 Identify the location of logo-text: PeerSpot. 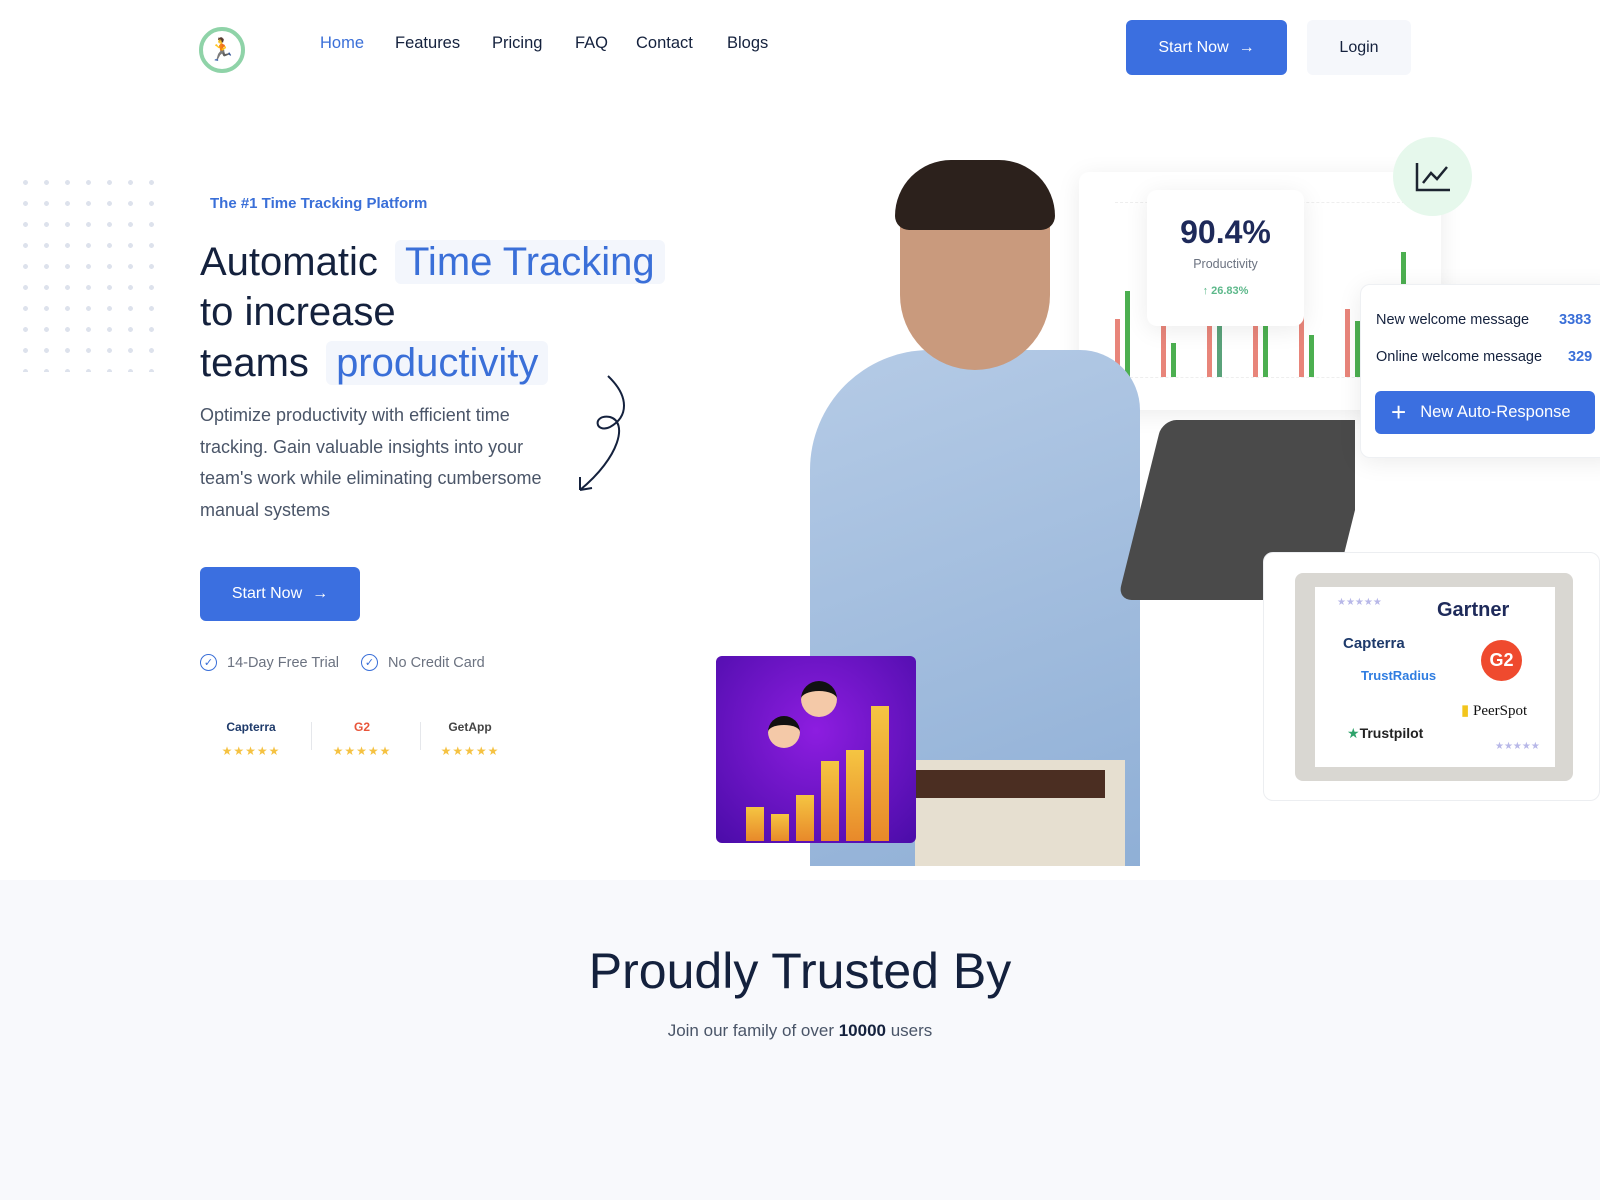
(1500, 711).